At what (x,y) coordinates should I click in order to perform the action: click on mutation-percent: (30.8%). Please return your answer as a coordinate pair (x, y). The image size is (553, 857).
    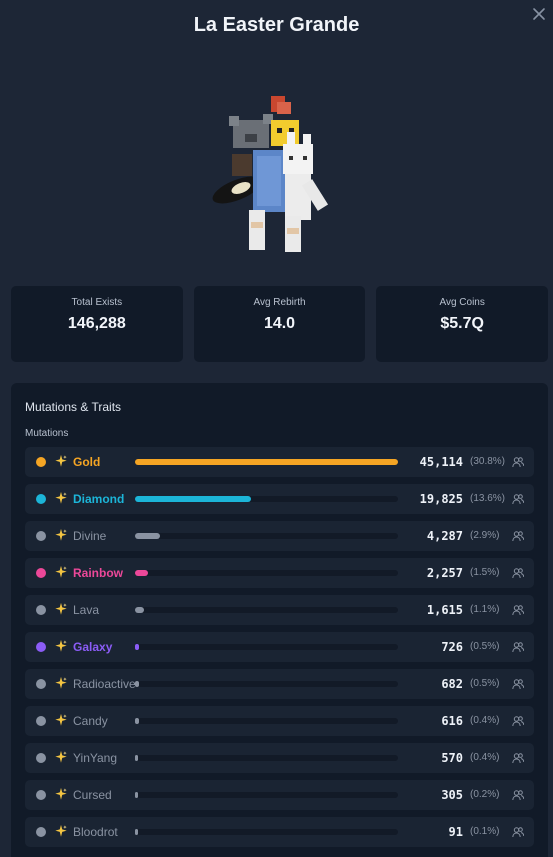
    Looking at the image, I should click on (488, 461).